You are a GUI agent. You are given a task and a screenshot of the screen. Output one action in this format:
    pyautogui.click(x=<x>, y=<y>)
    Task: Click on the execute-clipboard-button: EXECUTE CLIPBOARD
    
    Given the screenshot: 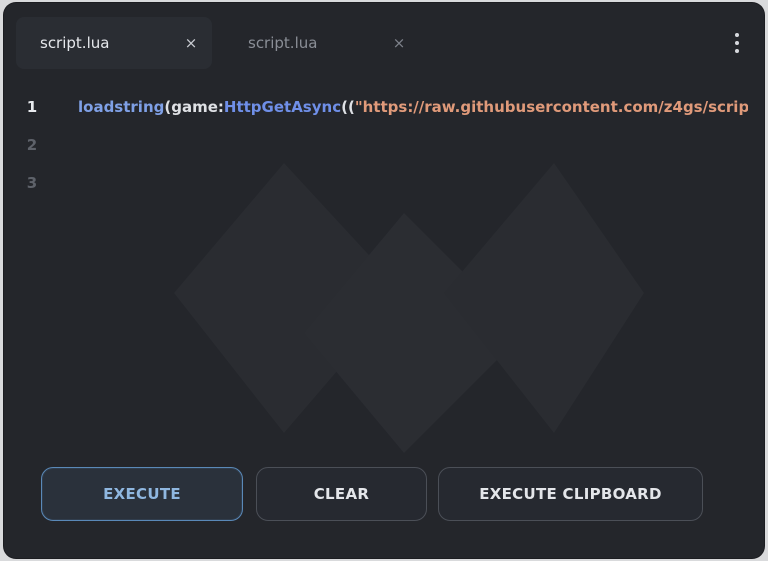 What is the action you would take?
    pyautogui.click(x=570, y=494)
    